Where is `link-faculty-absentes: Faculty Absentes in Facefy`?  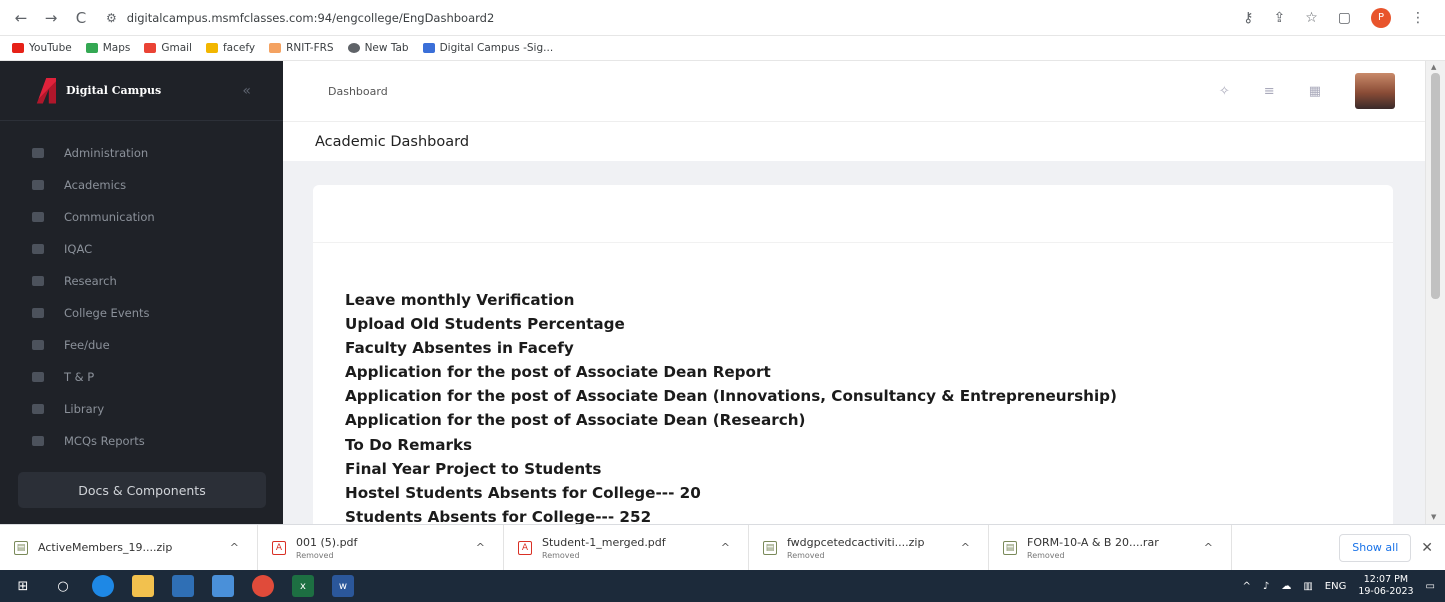 link-faculty-absentes: Faculty Absentes in Facefy is located at coordinates (731, 348).